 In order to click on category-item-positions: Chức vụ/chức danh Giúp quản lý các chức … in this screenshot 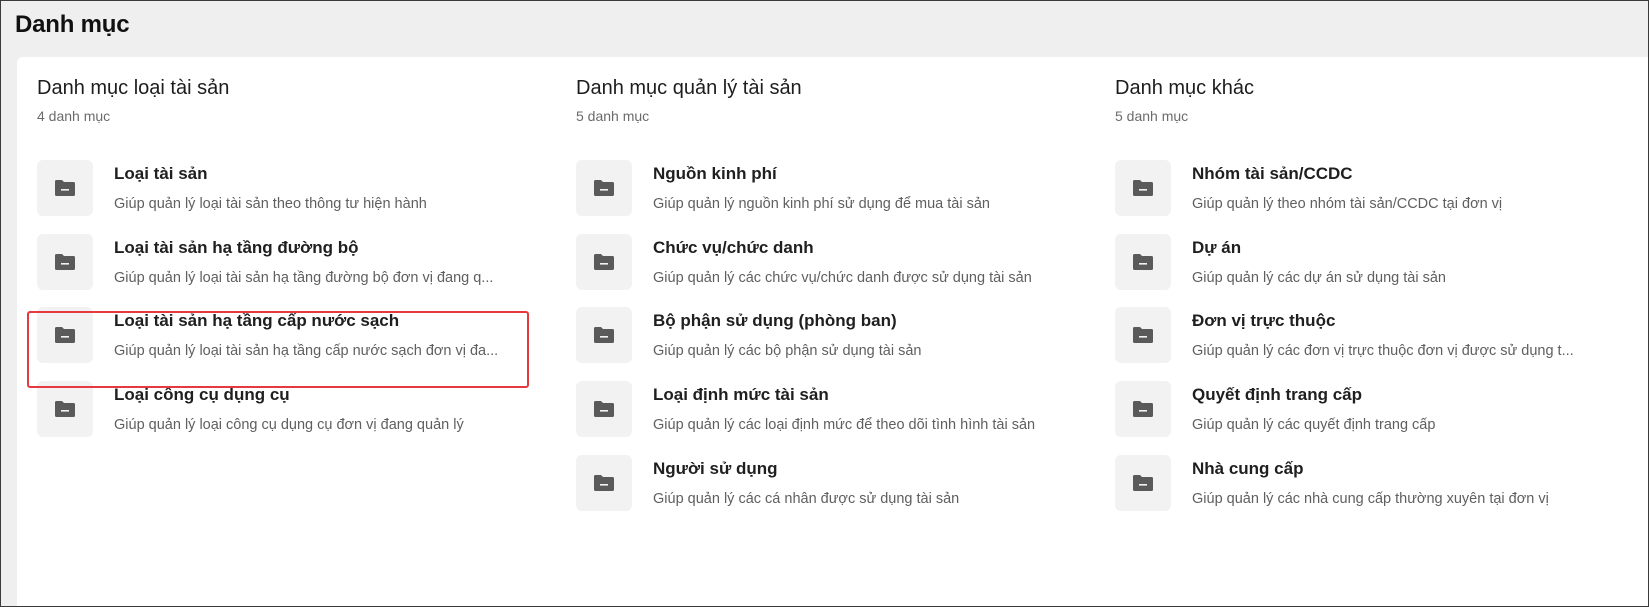, I will do `click(826, 264)`.